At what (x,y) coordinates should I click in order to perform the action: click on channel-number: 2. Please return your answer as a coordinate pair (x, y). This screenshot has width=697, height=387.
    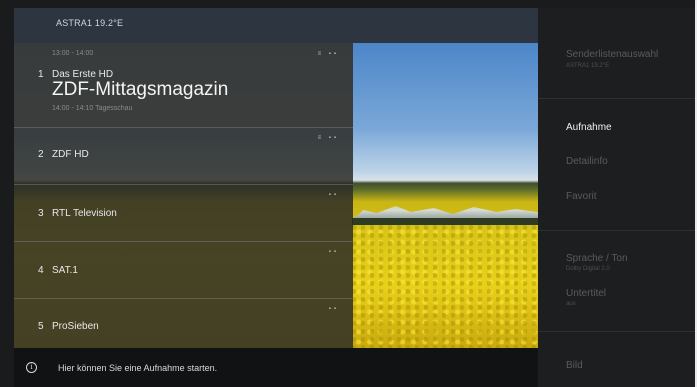
    Looking at the image, I should click on (41, 154).